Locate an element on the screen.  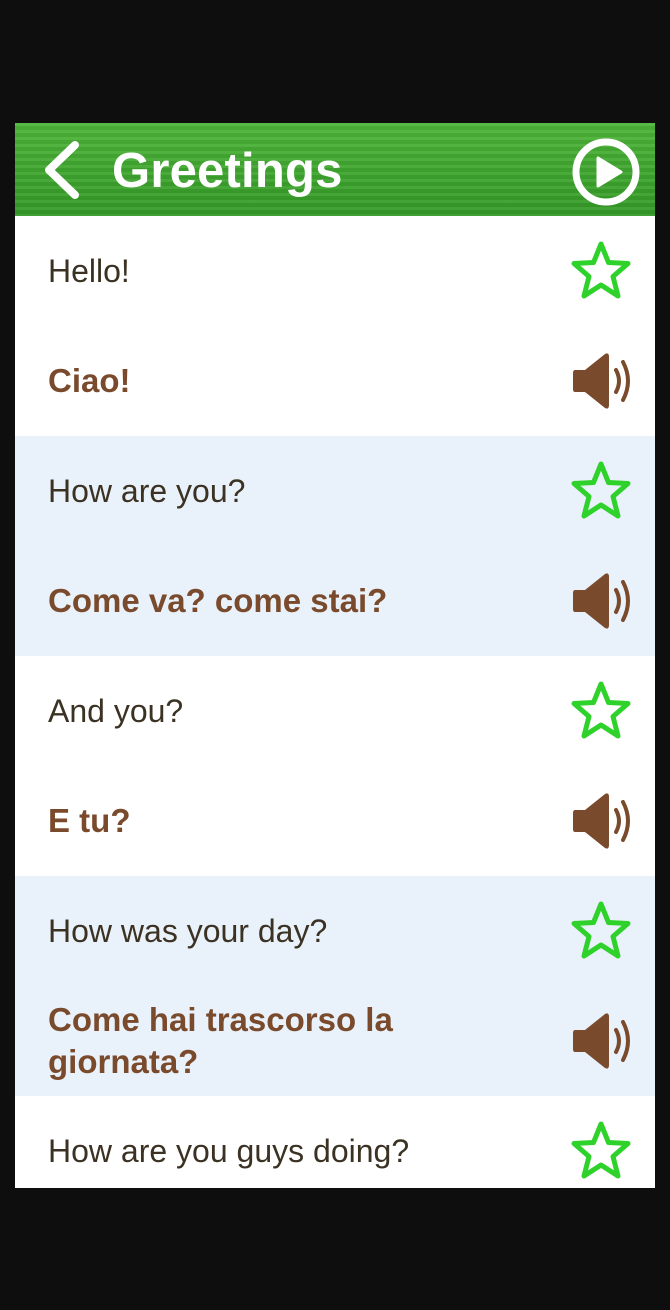
english-phrase: How was your day? is located at coordinates (188, 931).